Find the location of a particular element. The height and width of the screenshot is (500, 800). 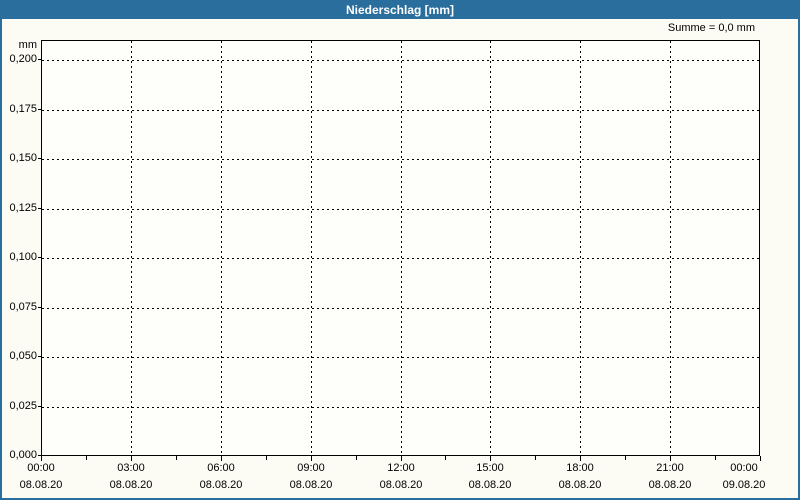

chart-title-bar: Niederschlag [mm] is located at coordinates (400, 10).